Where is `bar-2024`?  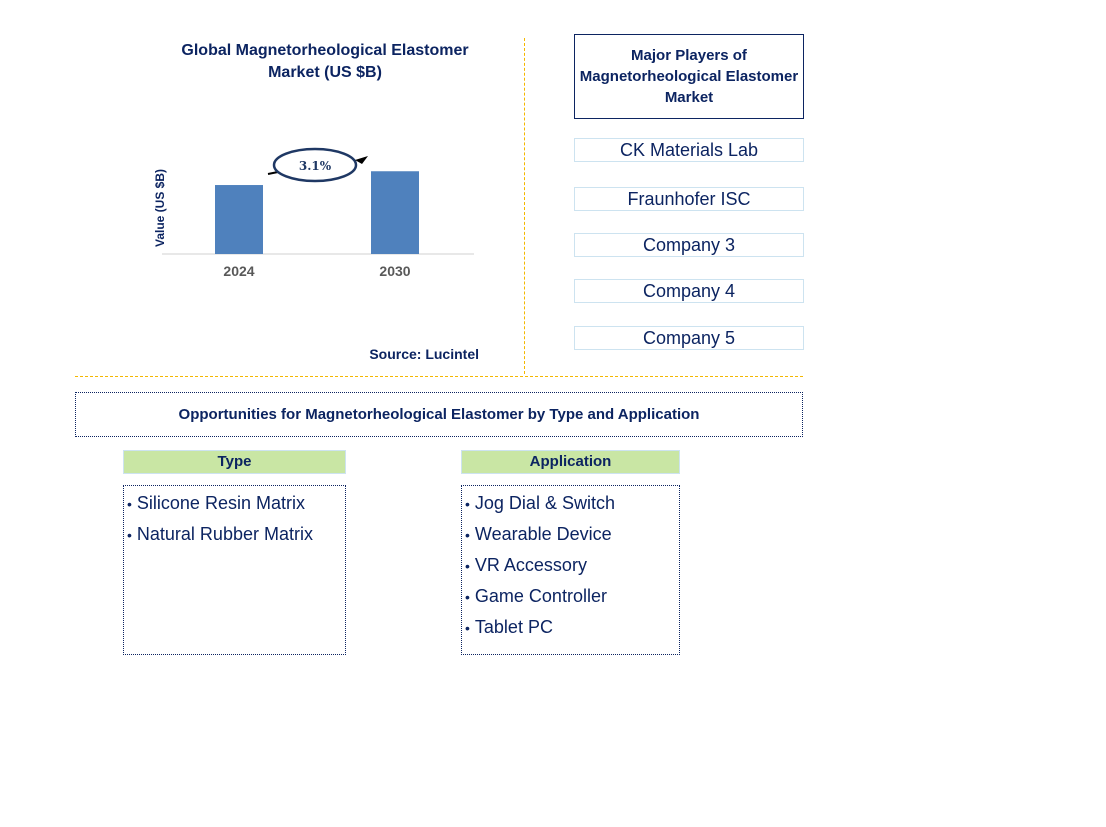 bar-2024 is located at coordinates (239, 219).